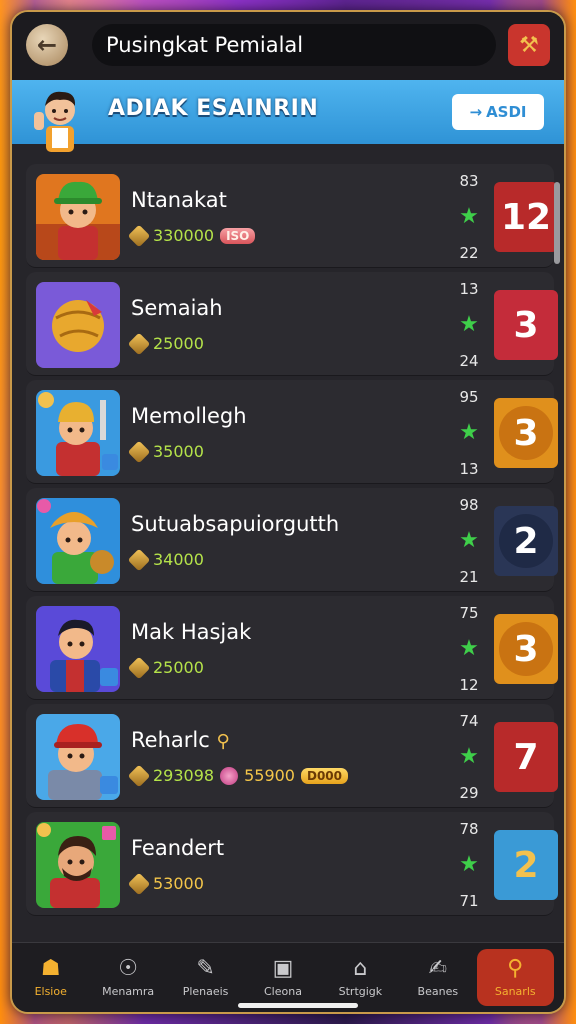 This screenshot has width=576, height=1024. I want to click on rank-value: 12, so click(526, 217).